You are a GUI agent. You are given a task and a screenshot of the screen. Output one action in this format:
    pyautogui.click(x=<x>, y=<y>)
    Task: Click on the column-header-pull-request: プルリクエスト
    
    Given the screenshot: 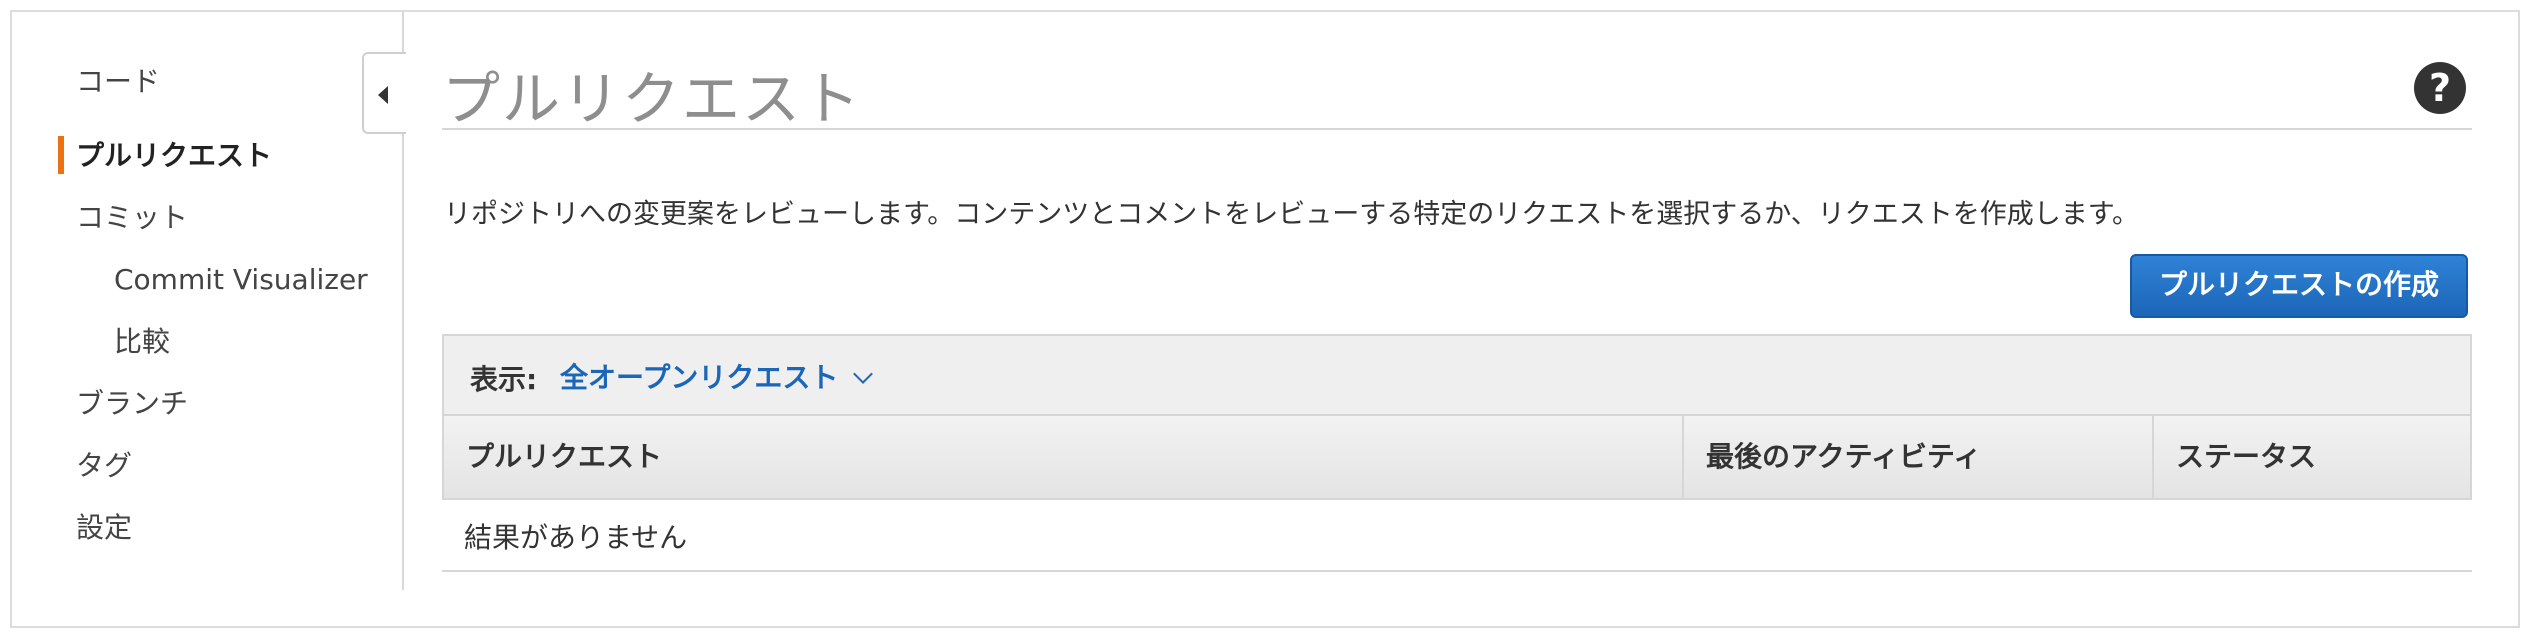 What is the action you would take?
    pyautogui.click(x=1063, y=457)
    